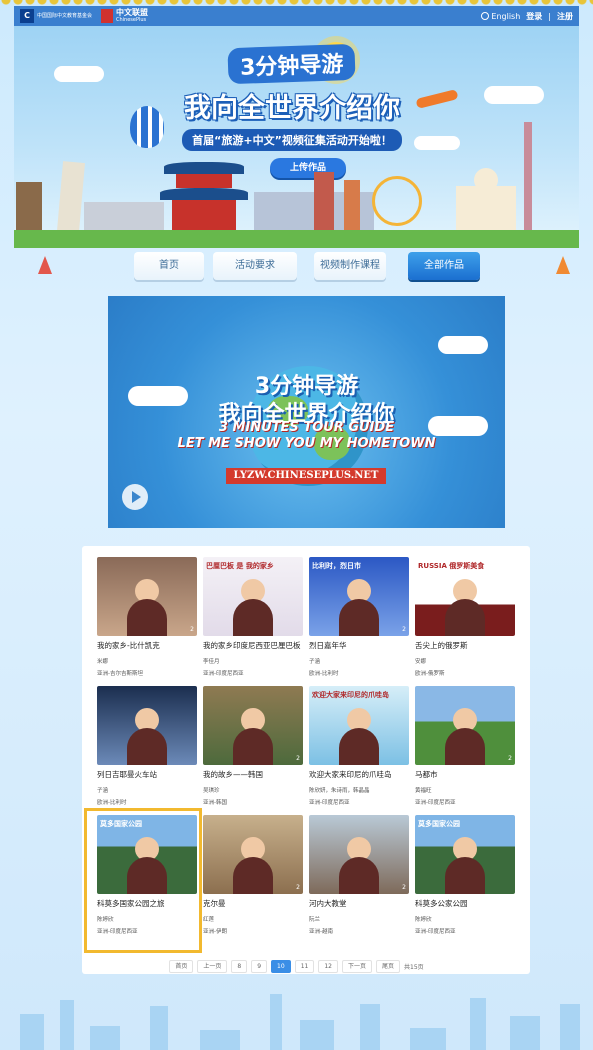 The width and height of the screenshot is (593, 1050). Describe the element at coordinates (255, 645) in the screenshot. I see `work-title: 我的家乡印度尼西亚巴厘巴板` at that location.